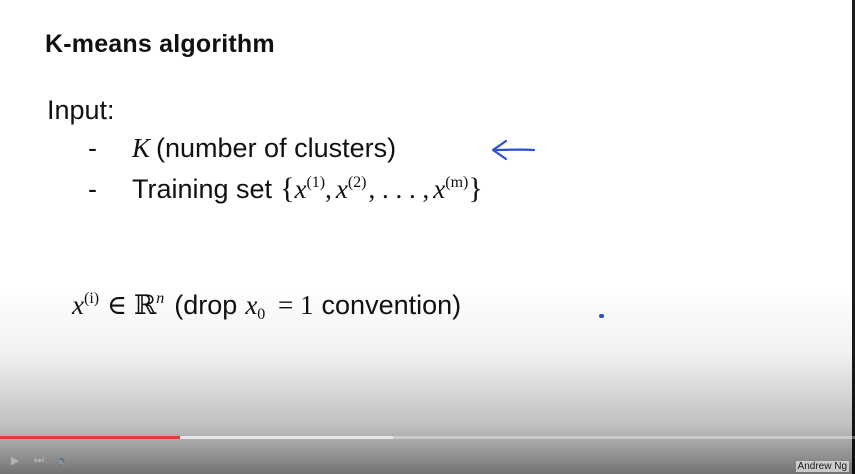  Describe the element at coordinates (399, 189) in the screenshot. I see `ellipsis: , . . . ,` at that location.